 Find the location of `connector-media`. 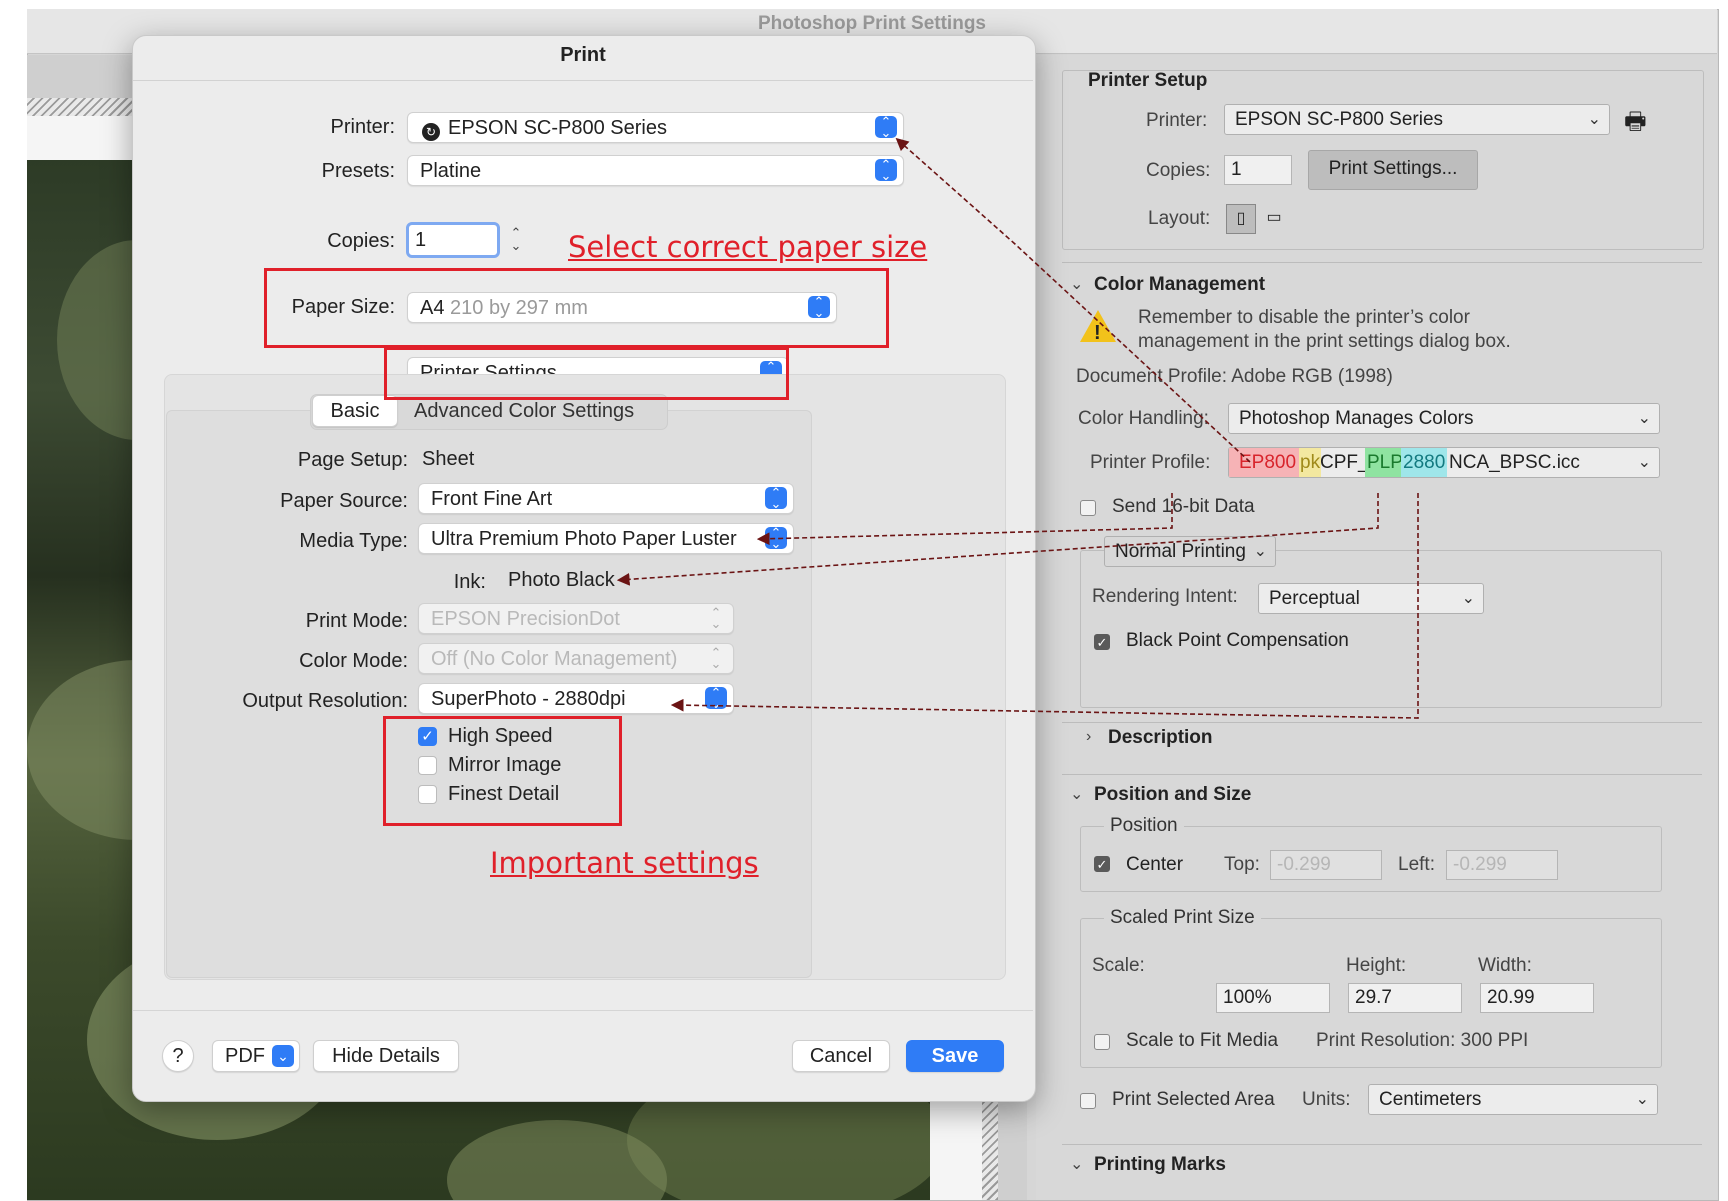

connector-media is located at coordinates (997, 539).